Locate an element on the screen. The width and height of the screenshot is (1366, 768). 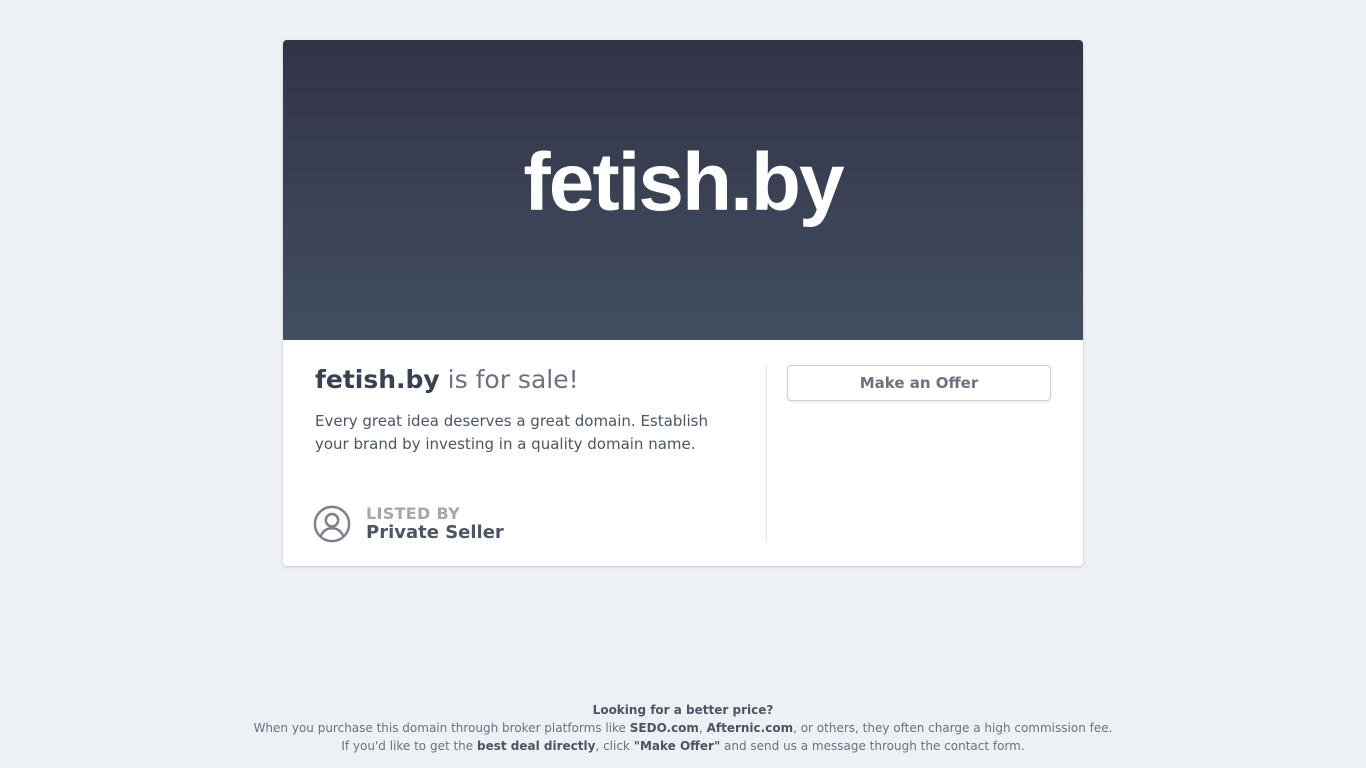
sedo-link: SEDO.com is located at coordinates (664, 728).